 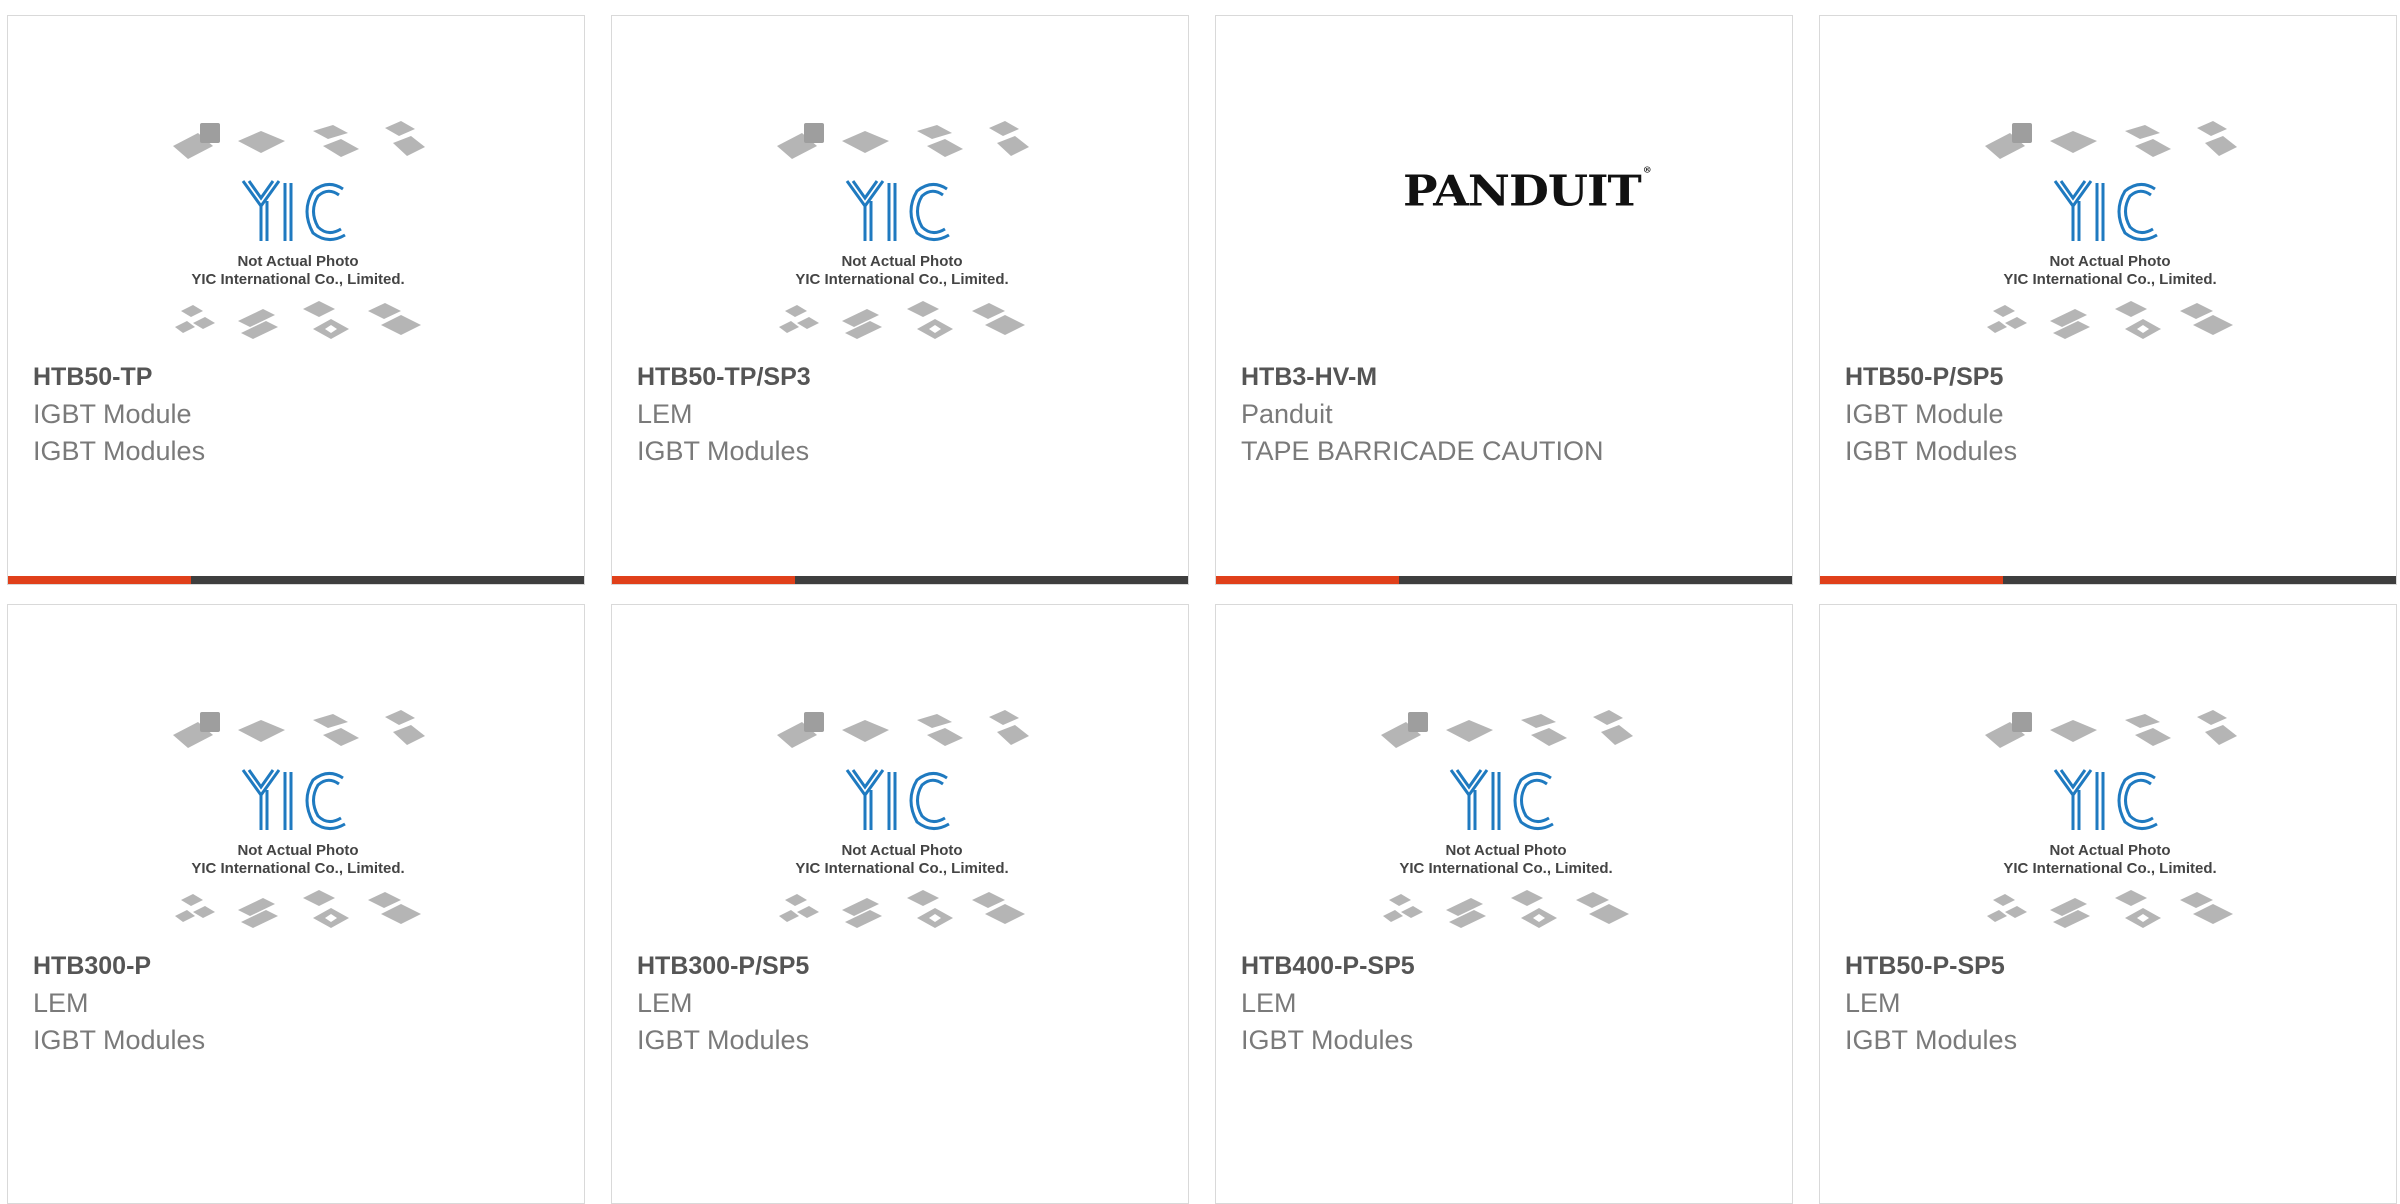 What do you see at coordinates (1422, 451) in the screenshot?
I see `category: TAPE BARRICADE CAUTION` at bounding box center [1422, 451].